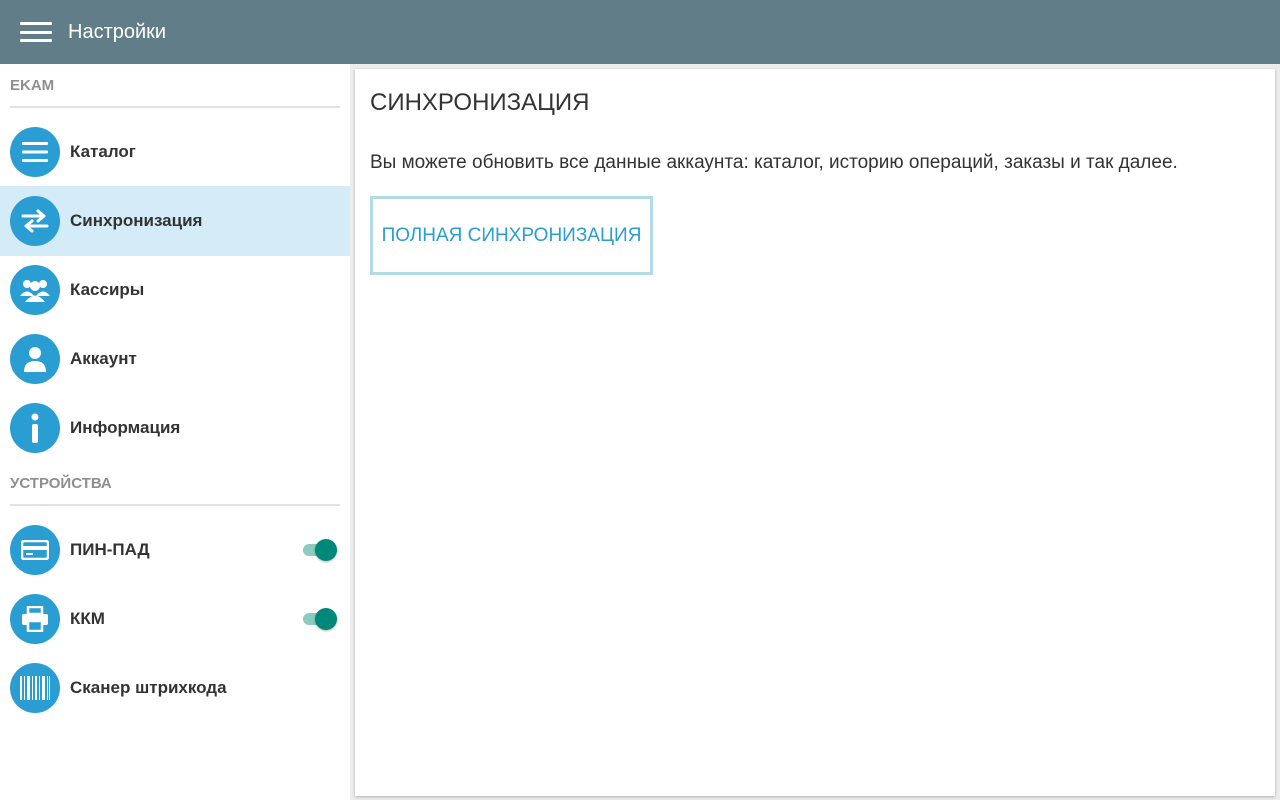 The image size is (1280, 800). I want to click on sidebar-item-barcode-scanner: Сканер штрихкода, so click(175, 688).